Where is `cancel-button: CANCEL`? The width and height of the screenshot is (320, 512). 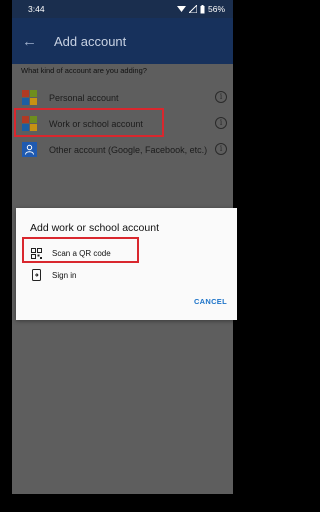 cancel-button: CANCEL is located at coordinates (210, 301).